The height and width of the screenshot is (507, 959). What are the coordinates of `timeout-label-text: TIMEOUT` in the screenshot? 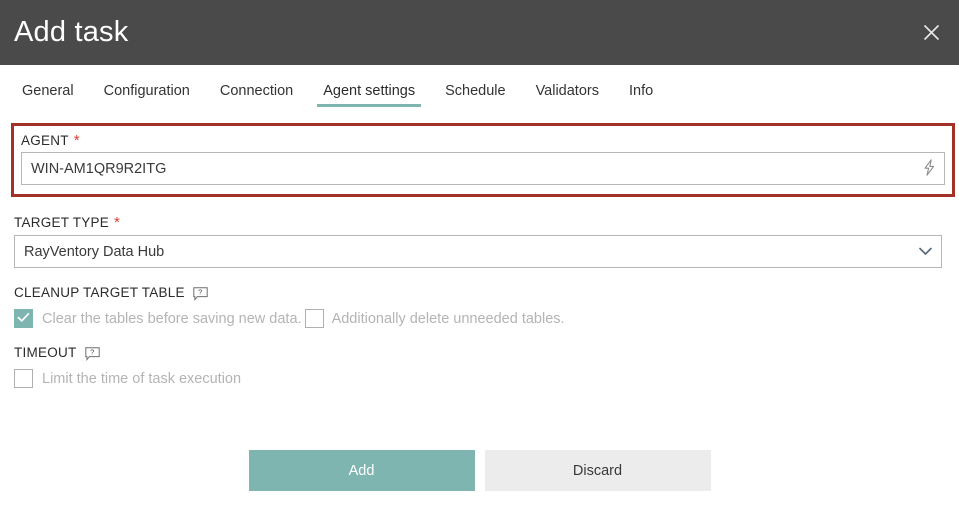 It's located at (45, 353).